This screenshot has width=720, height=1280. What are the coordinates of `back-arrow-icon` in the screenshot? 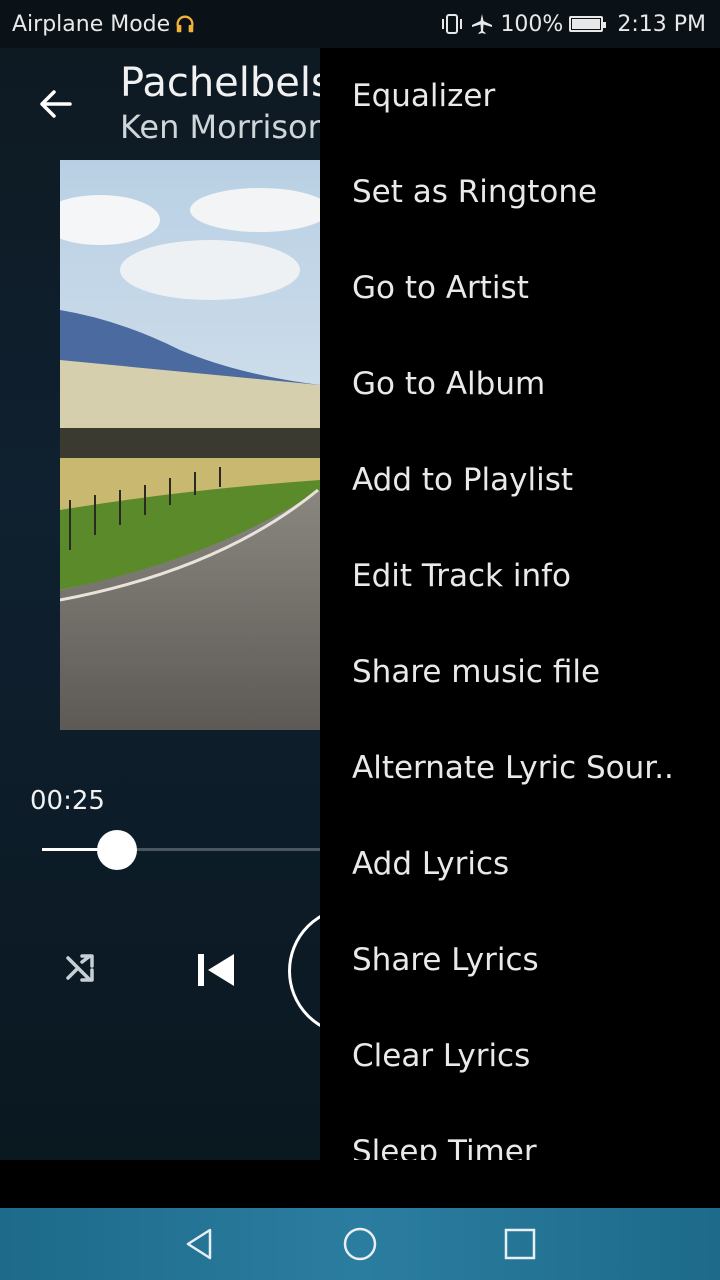 It's located at (56, 104).